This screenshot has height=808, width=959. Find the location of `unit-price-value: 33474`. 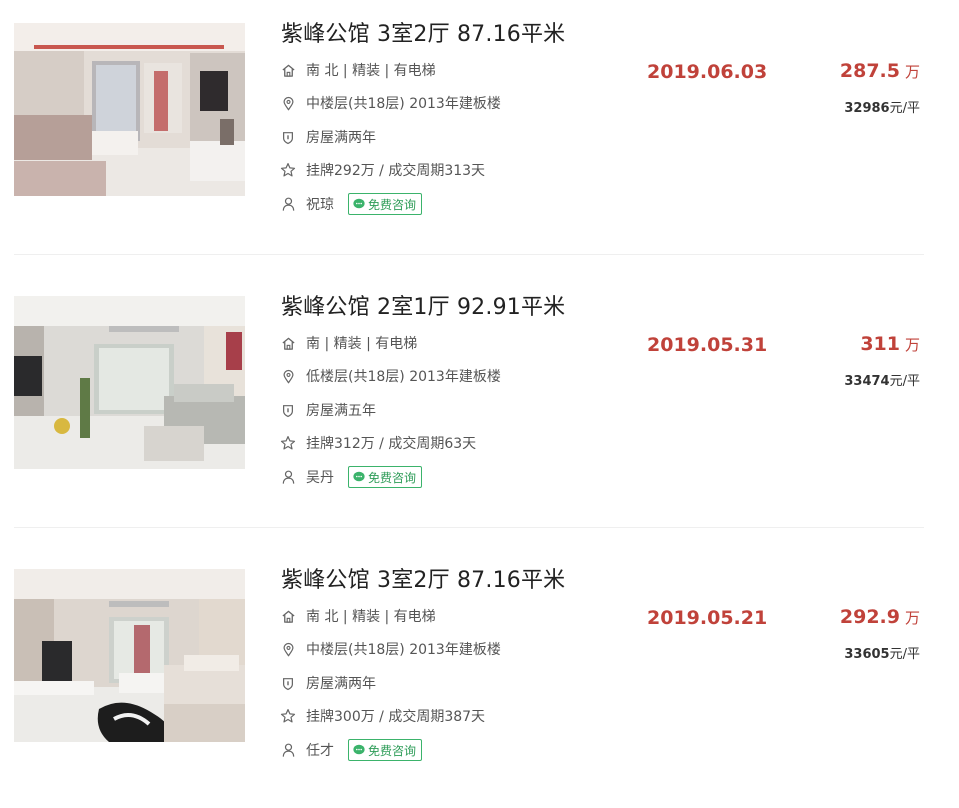

unit-price-value: 33474 is located at coordinates (867, 381).